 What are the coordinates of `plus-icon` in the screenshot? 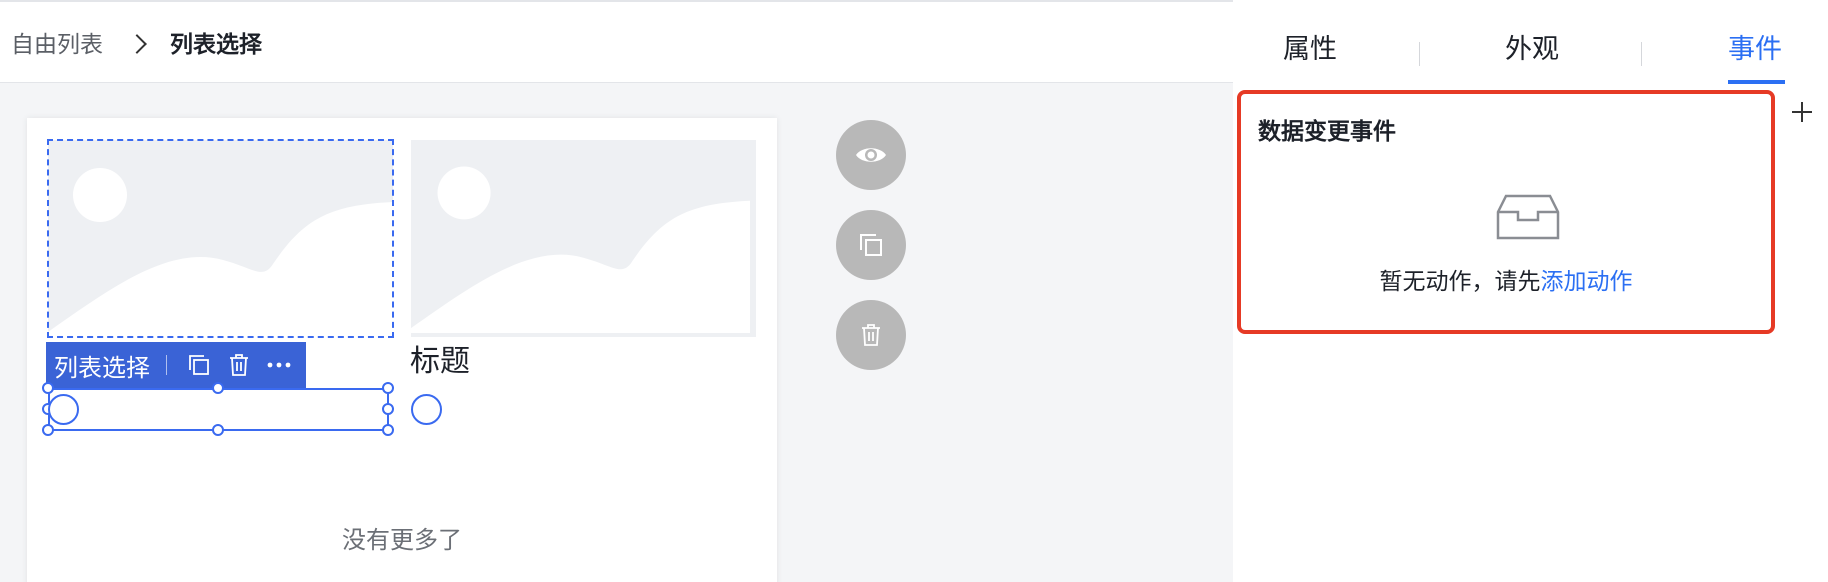 It's located at (1802, 112).